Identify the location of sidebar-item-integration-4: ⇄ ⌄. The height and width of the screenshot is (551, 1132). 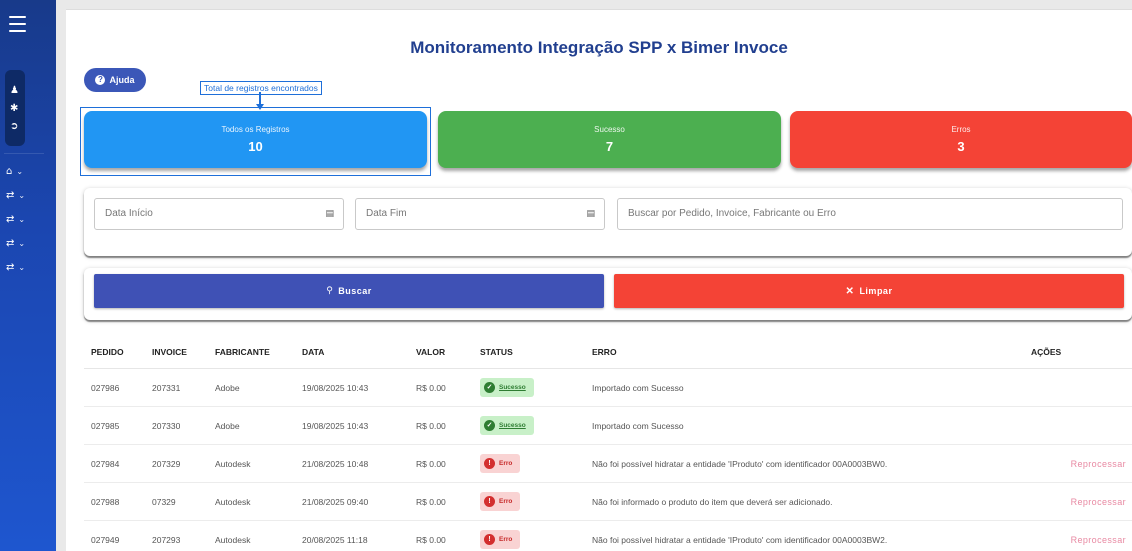
(15, 267).